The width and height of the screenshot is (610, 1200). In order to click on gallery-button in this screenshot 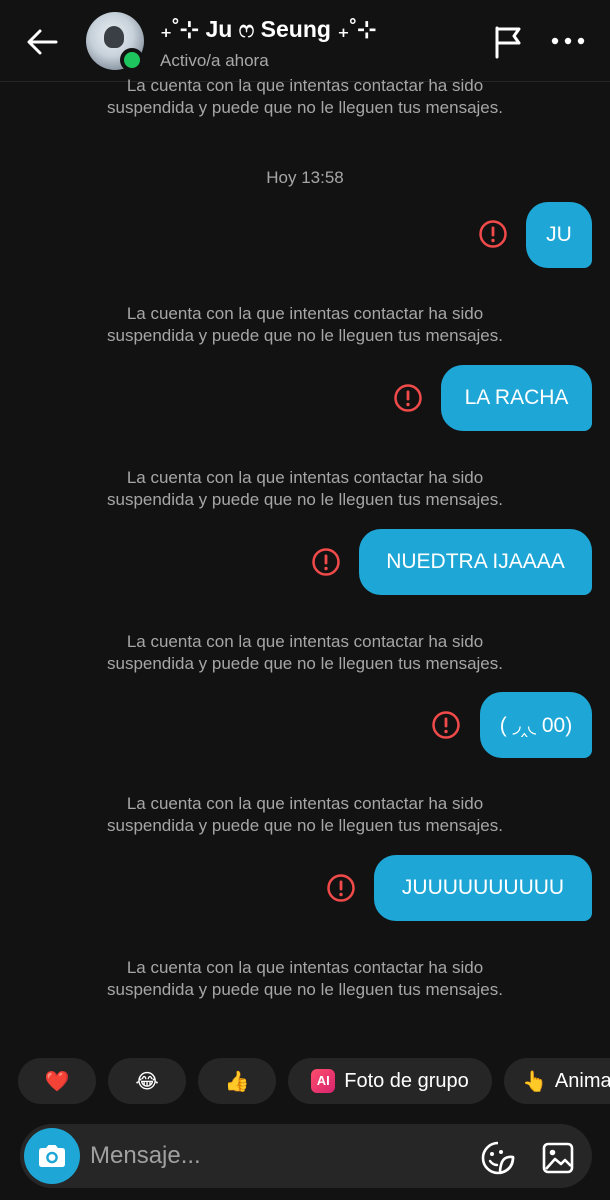, I will do `click(558, 1158)`.